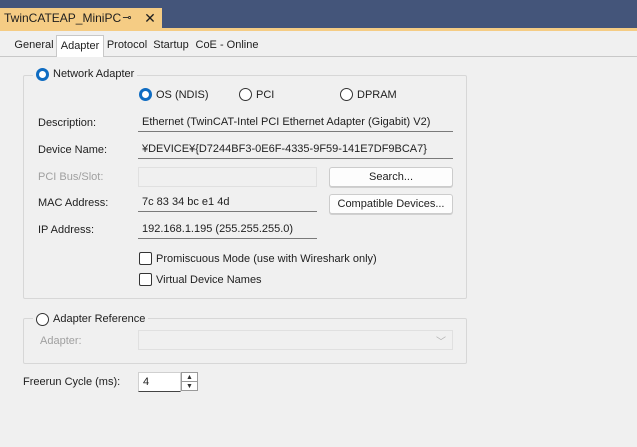  What do you see at coordinates (265, 94) in the screenshot?
I see `pci-label: PCI` at bounding box center [265, 94].